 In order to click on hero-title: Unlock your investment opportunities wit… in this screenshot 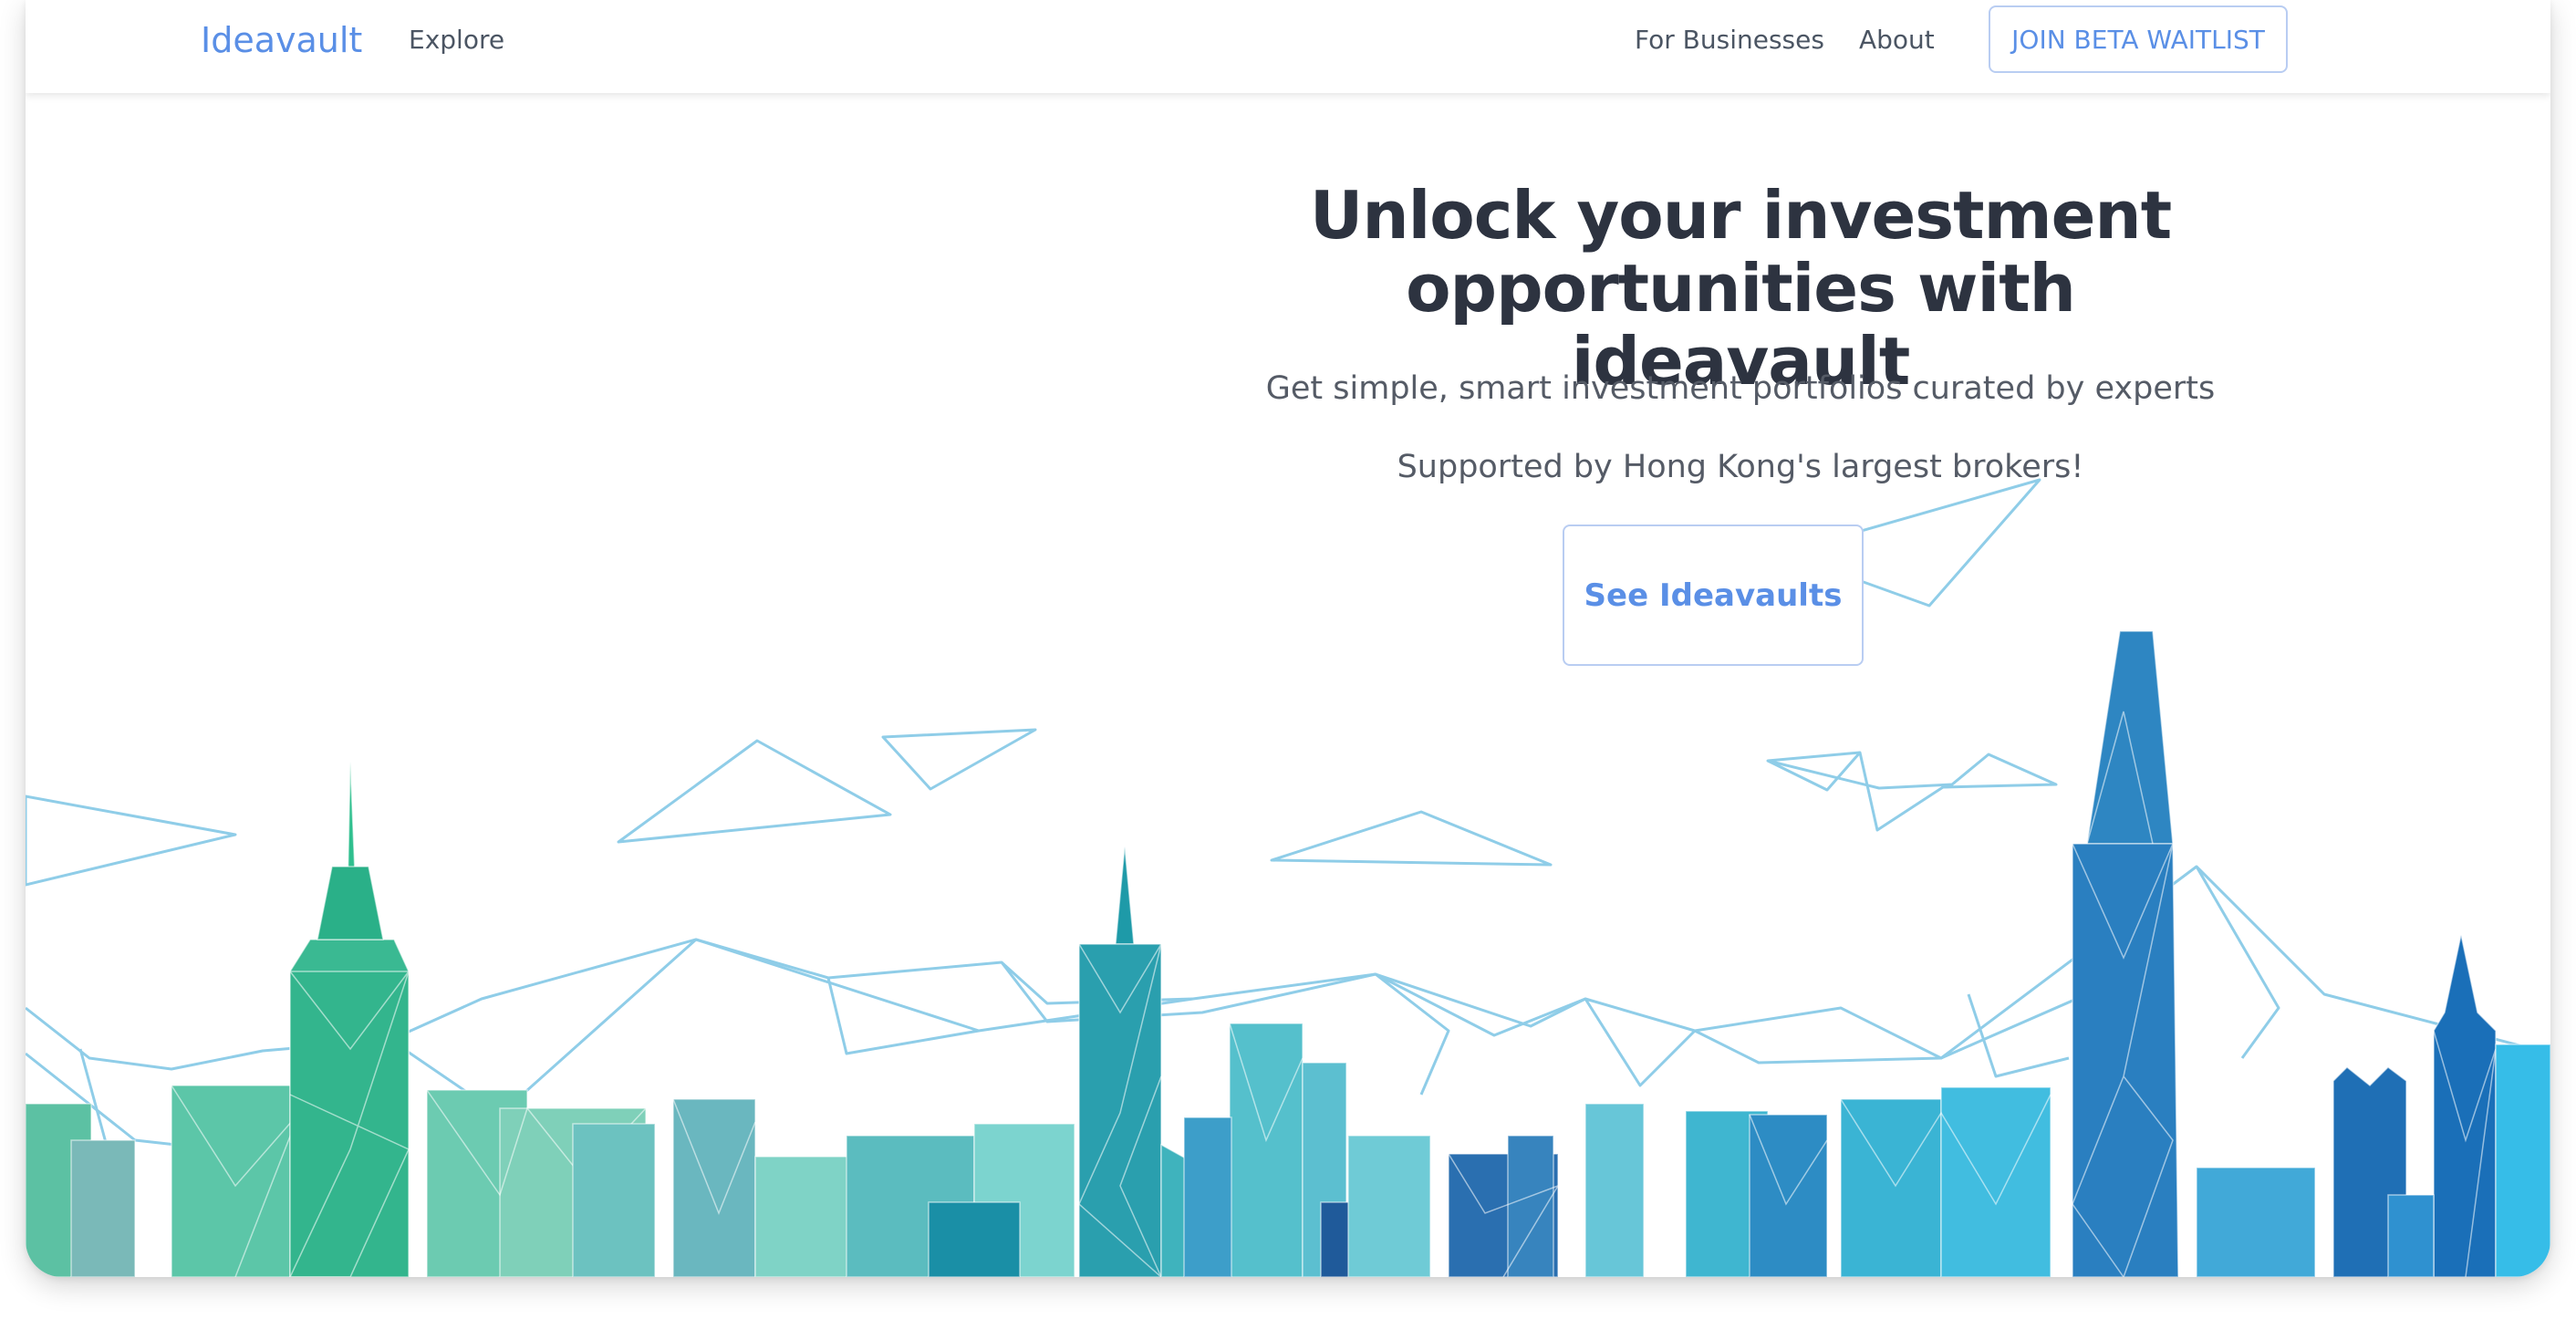, I will do `click(1740, 288)`.